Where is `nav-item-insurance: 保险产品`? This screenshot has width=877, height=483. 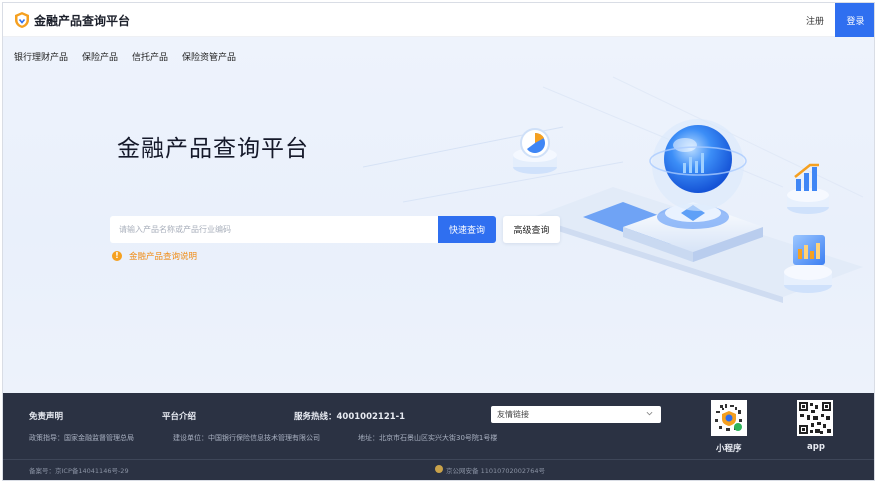 nav-item-insurance: 保险产品 is located at coordinates (100, 56).